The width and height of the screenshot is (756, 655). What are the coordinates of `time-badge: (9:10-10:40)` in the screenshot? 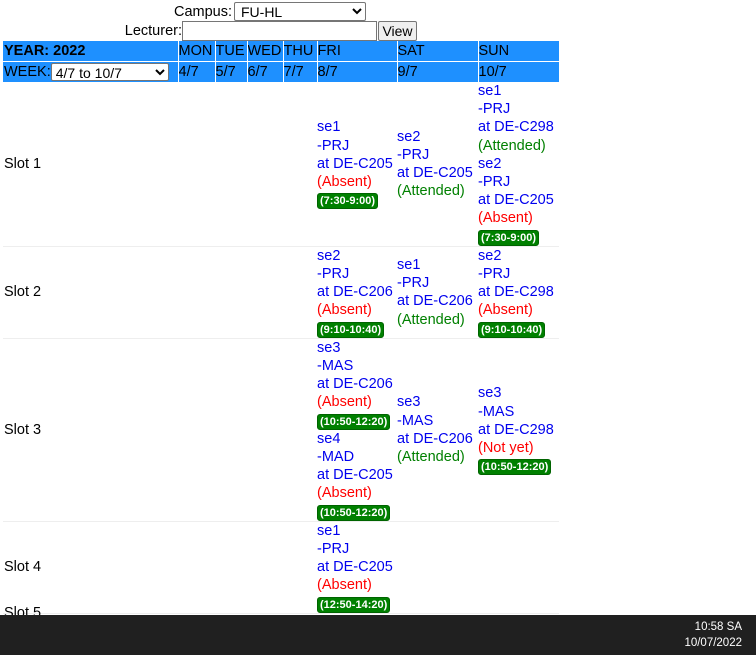 It's located at (351, 329).